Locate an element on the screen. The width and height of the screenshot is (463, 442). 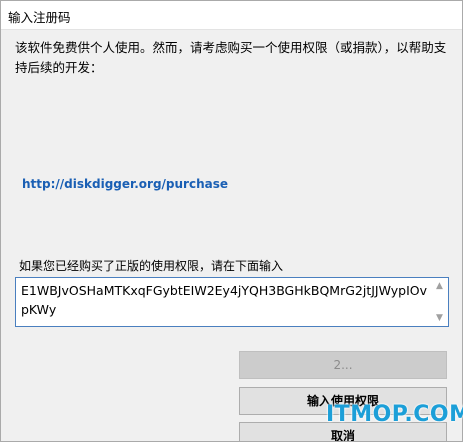
purchase-link: http://diskdigger.org/purchase is located at coordinates (125, 184).